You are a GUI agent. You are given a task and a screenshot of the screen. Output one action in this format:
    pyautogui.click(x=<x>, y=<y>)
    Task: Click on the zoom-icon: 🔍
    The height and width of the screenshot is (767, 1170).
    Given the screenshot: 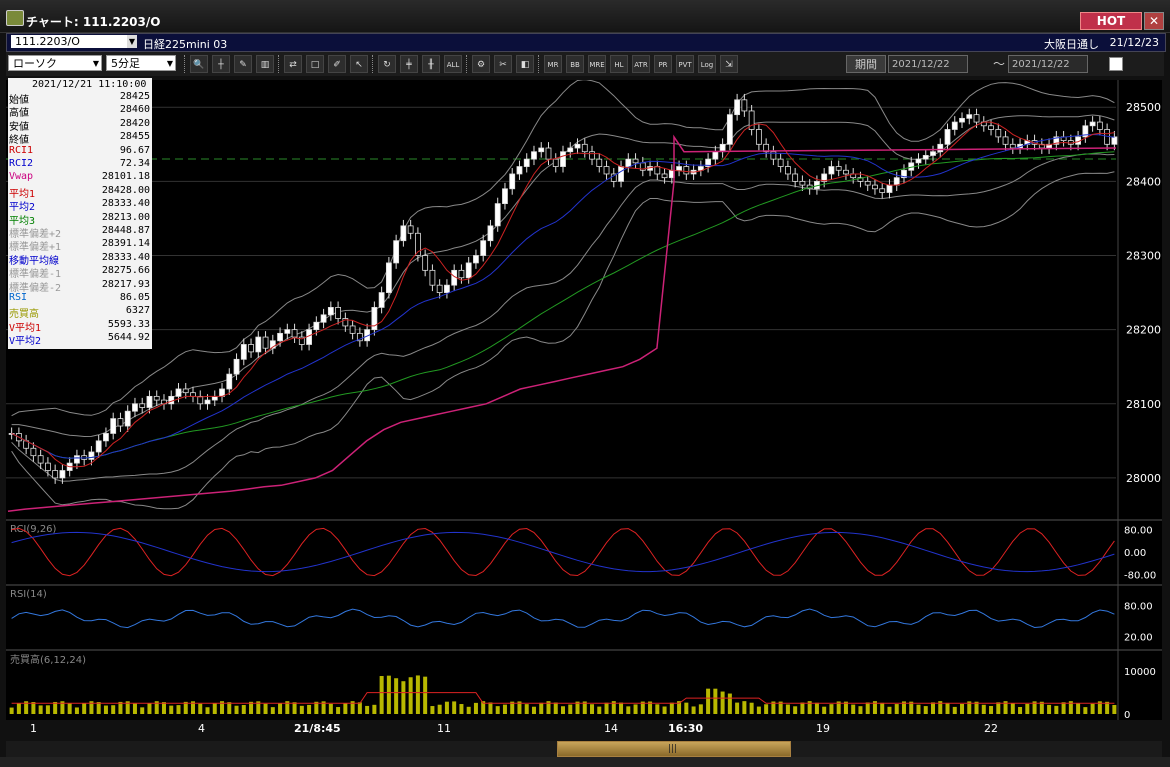 What is the action you would take?
    pyautogui.click(x=199, y=64)
    